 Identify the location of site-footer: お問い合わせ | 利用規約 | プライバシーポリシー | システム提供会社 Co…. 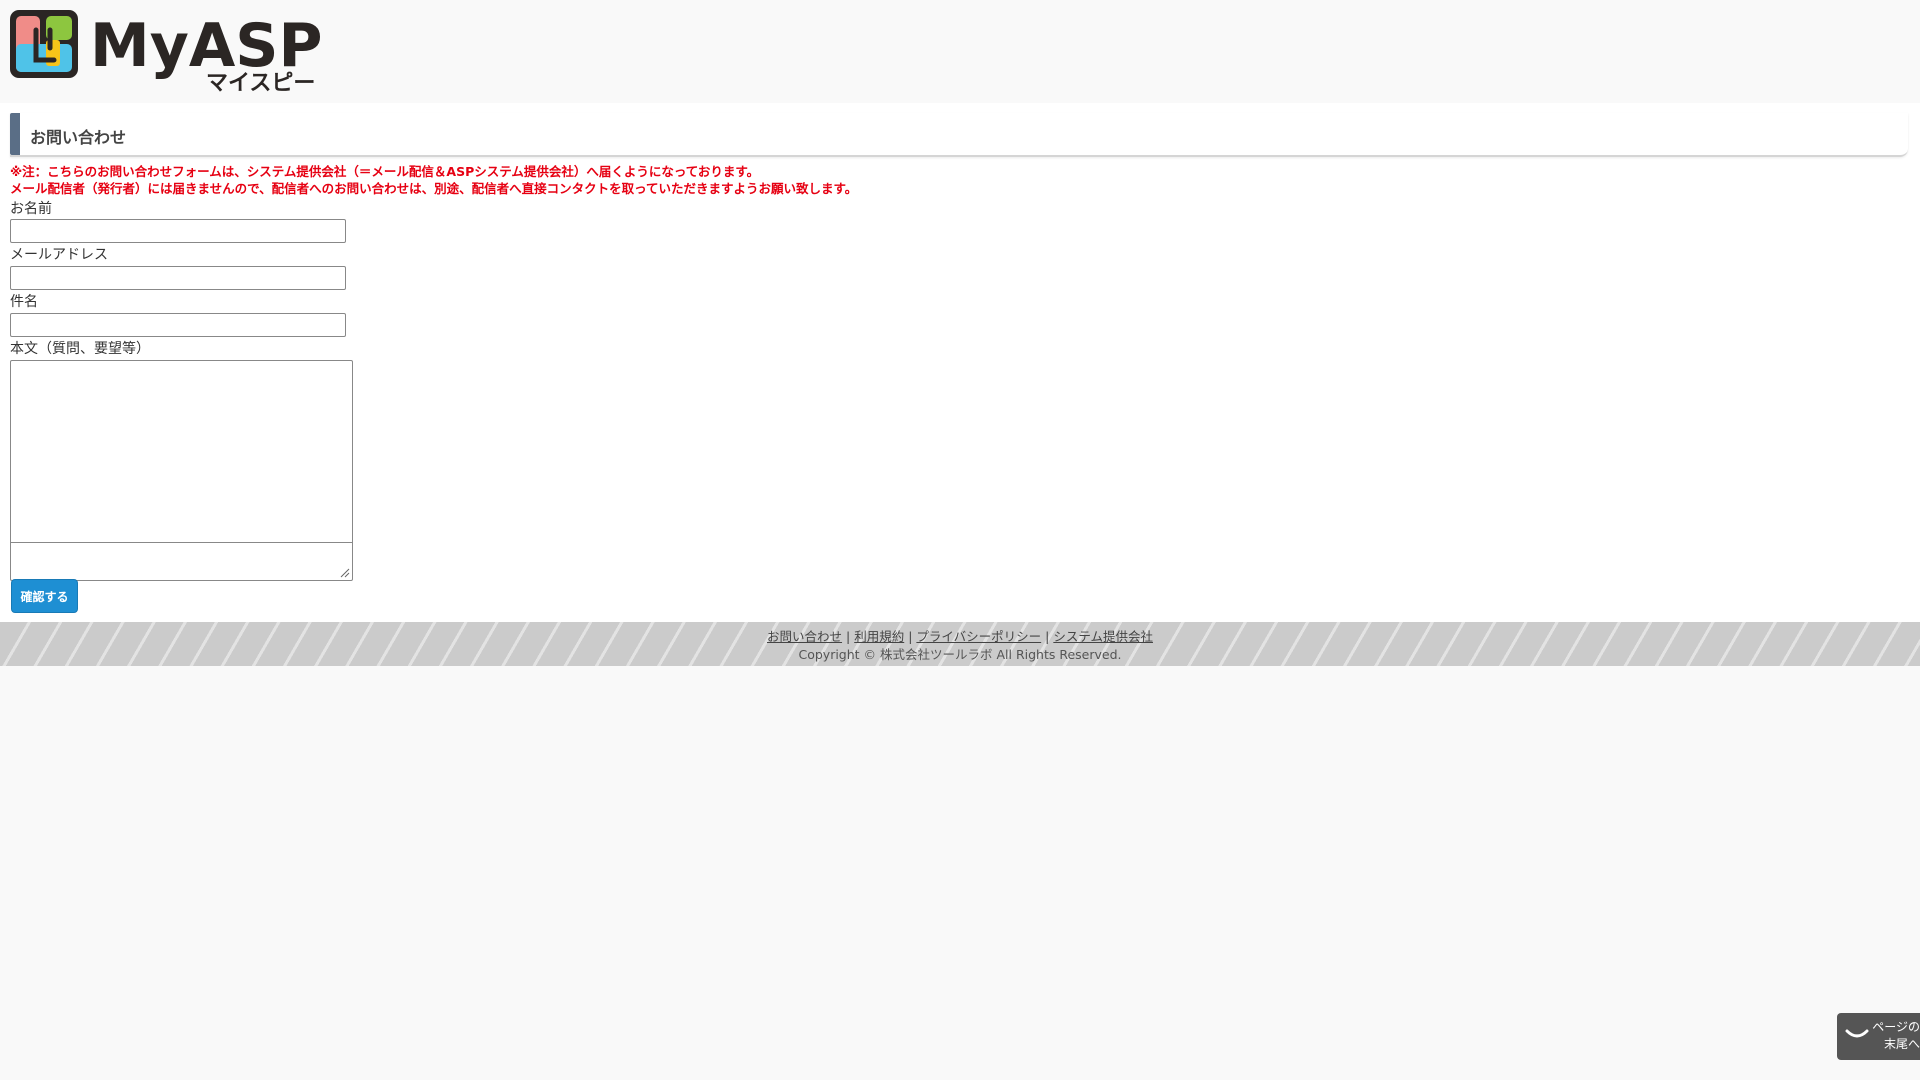
(960, 644).